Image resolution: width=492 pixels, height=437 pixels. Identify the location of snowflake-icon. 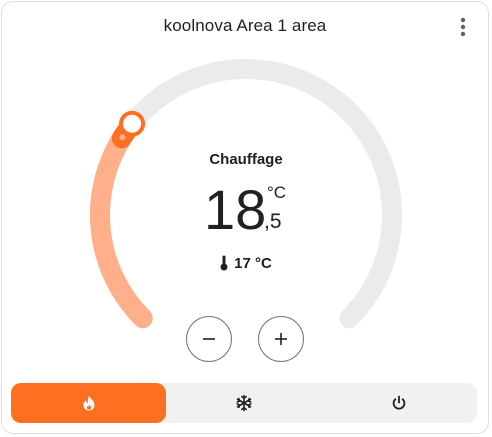
(244, 403).